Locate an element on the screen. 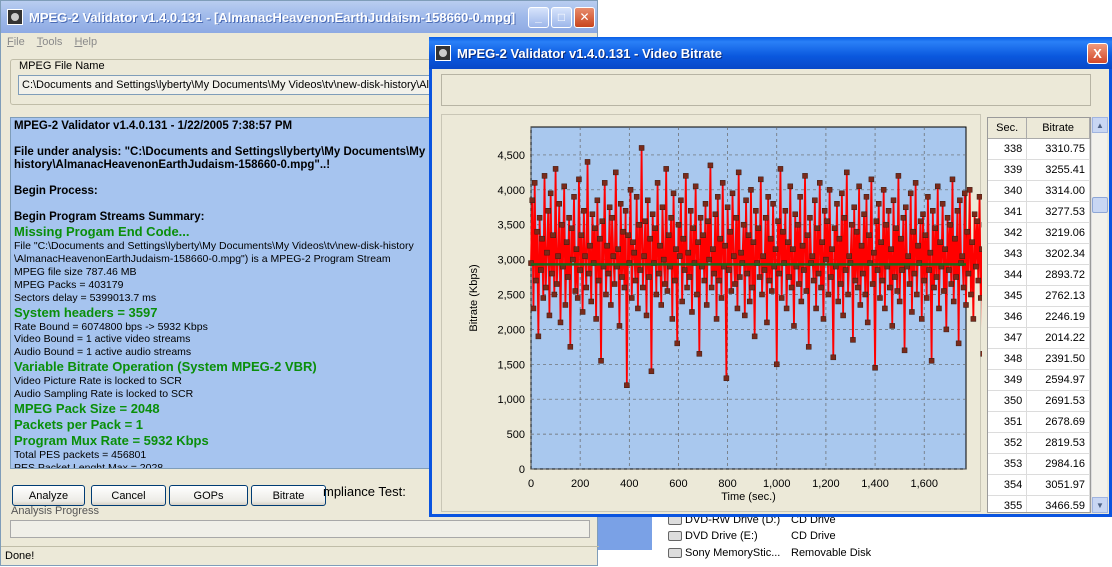  cancel-button: Cancel is located at coordinates (128, 495).